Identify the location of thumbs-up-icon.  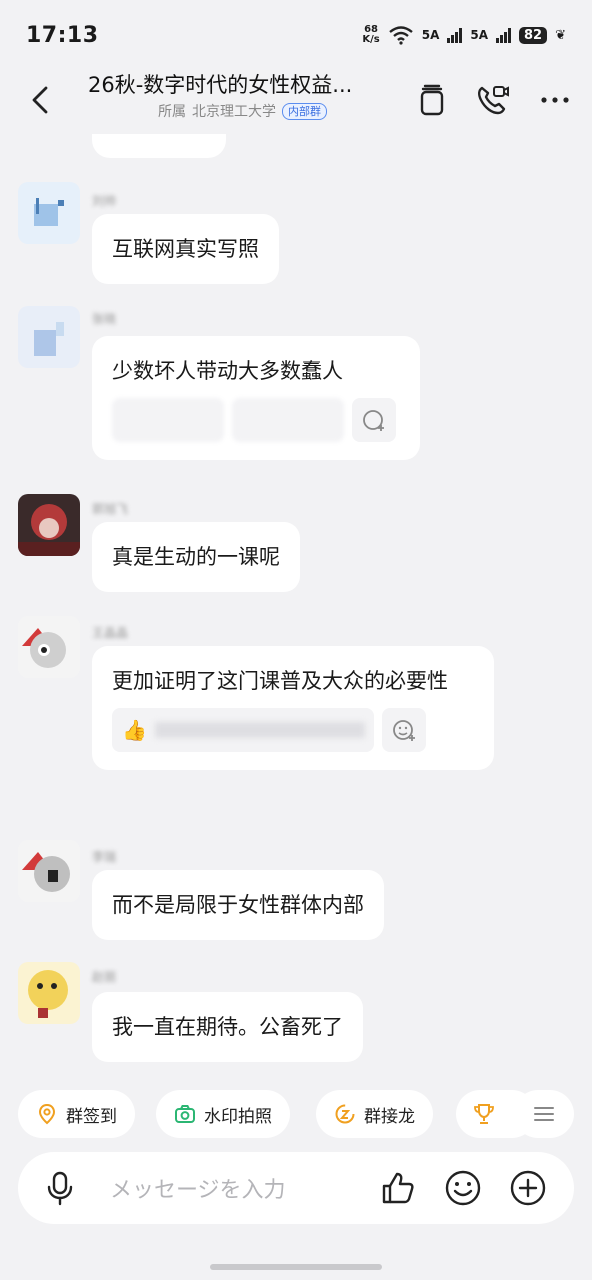
(398, 1188).